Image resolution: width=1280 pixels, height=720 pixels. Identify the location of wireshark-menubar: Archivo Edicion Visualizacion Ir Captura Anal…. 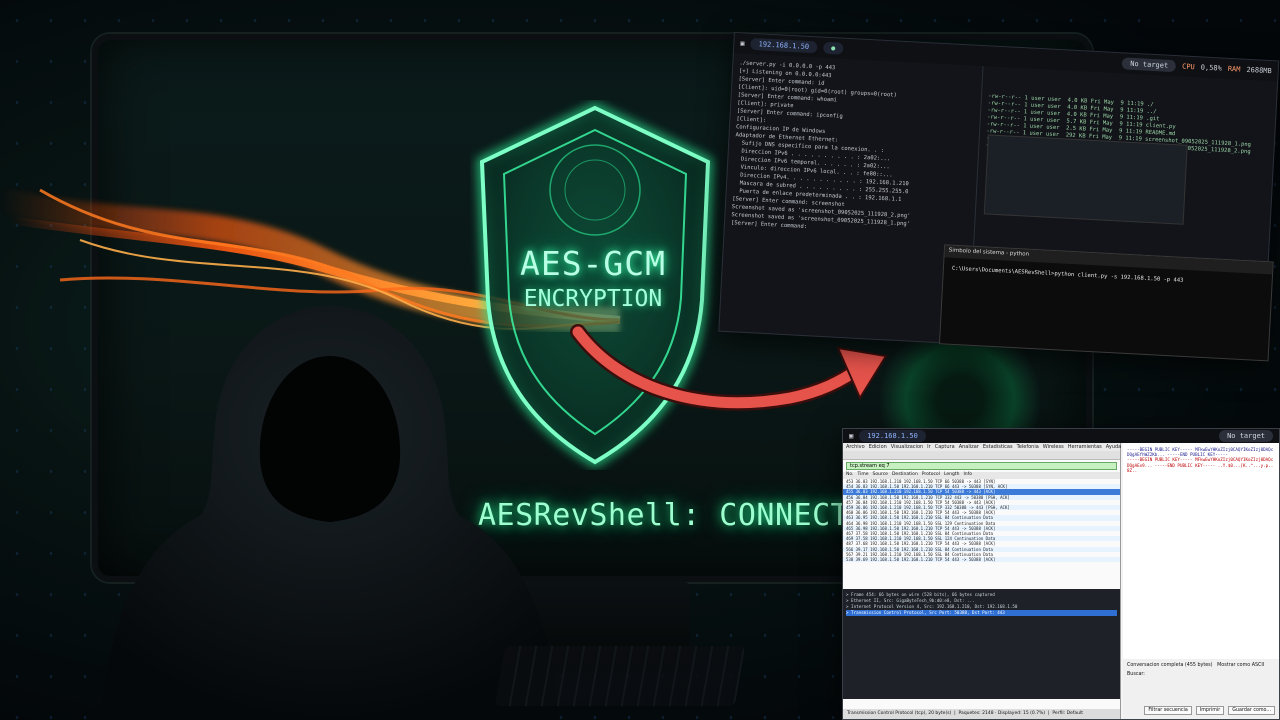
(982, 447).